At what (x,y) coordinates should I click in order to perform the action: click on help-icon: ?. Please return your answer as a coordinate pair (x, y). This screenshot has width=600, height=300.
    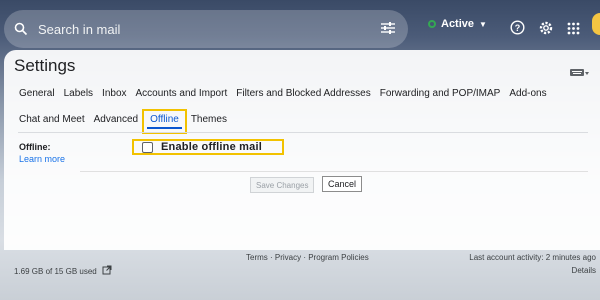
    Looking at the image, I should click on (517, 30).